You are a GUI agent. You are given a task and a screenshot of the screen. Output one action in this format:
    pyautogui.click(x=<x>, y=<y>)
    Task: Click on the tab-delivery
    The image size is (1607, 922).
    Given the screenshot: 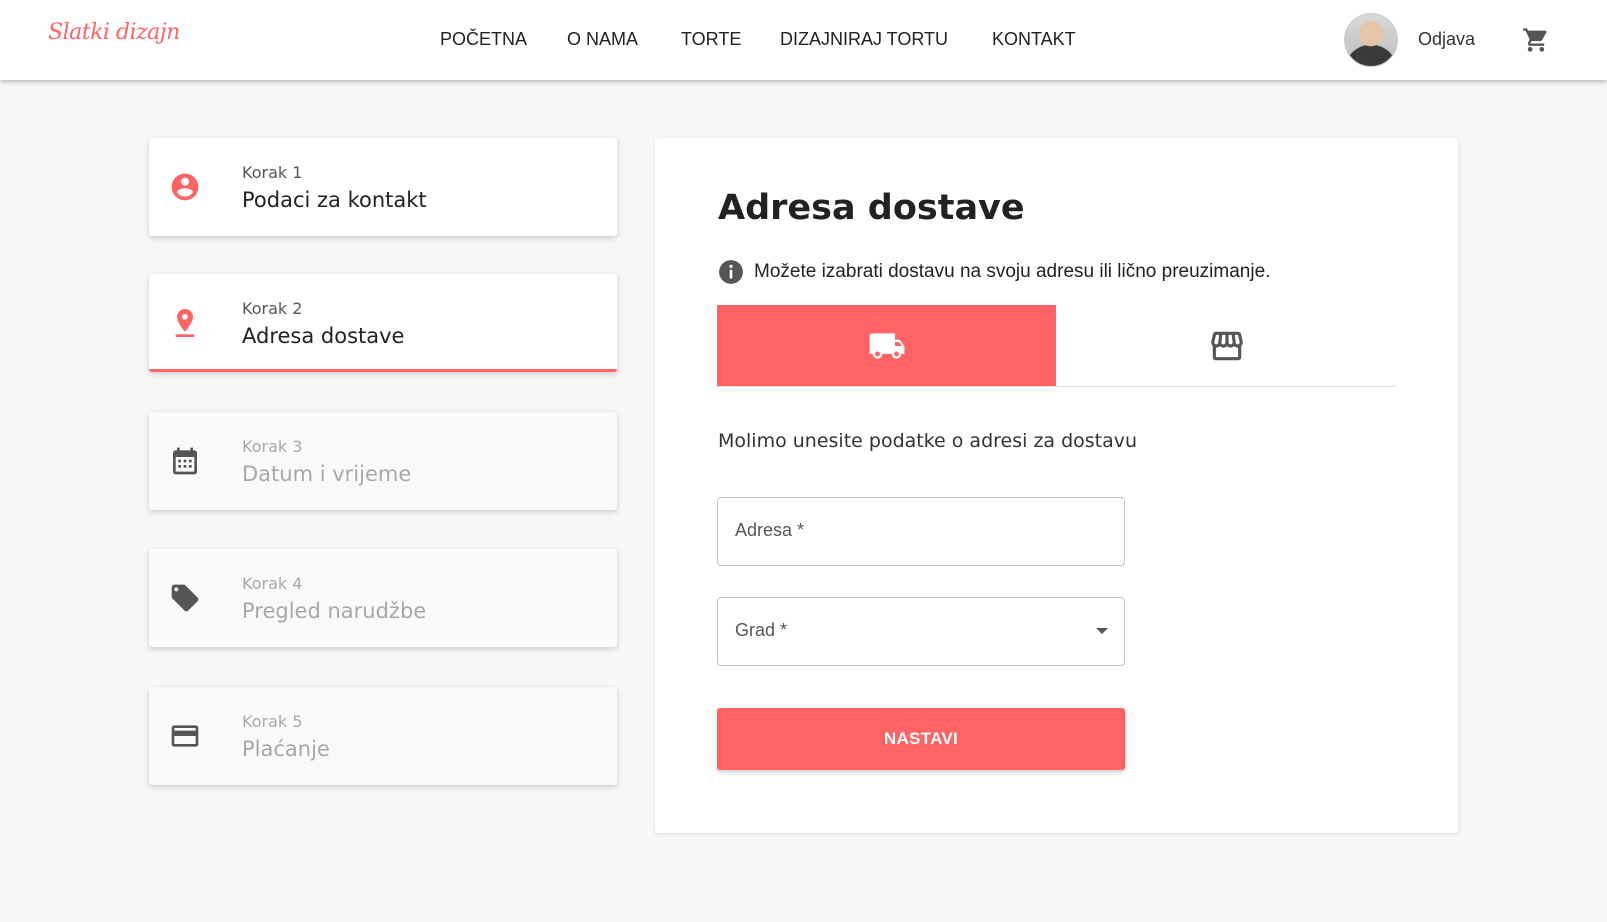 What is the action you would take?
    pyautogui.click(x=886, y=345)
    